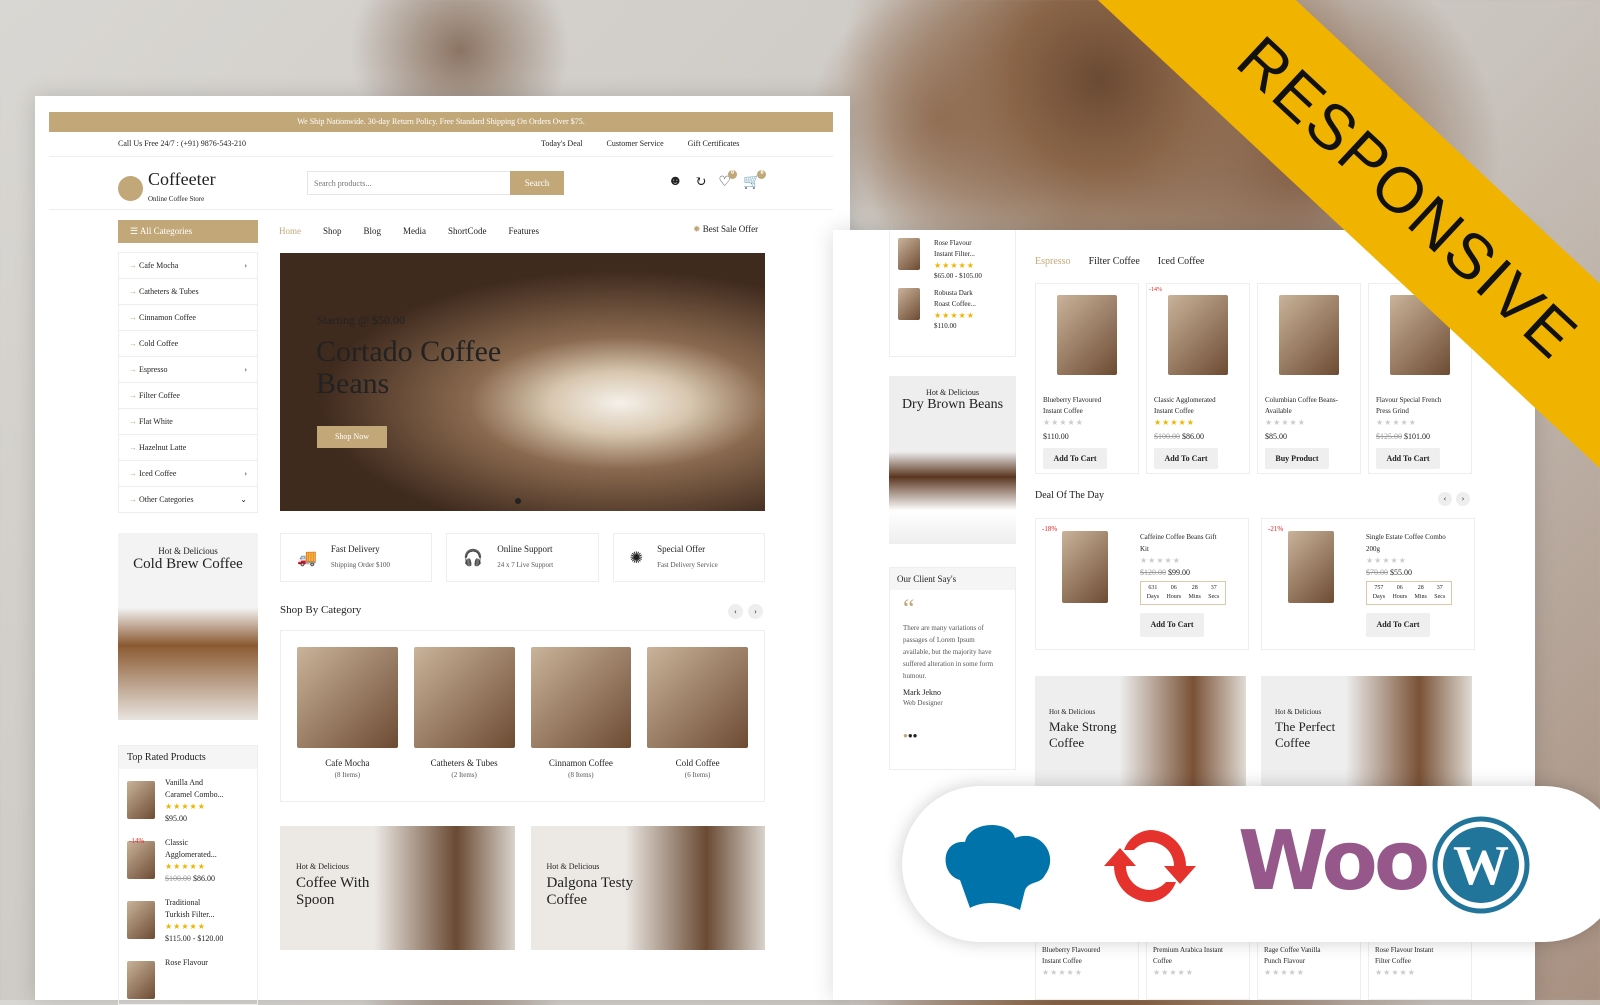  What do you see at coordinates (1420, 588) in the screenshot?
I see `countdown-mins: 28` at bounding box center [1420, 588].